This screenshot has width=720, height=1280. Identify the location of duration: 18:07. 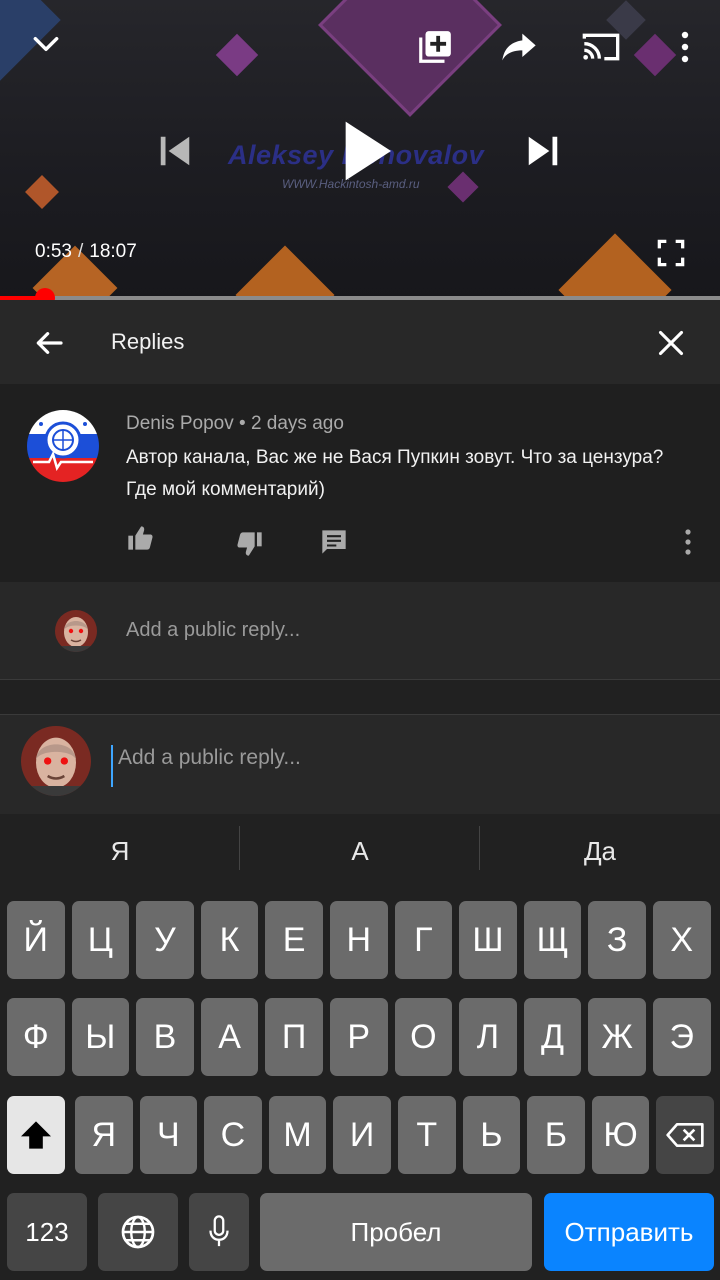
(113, 251).